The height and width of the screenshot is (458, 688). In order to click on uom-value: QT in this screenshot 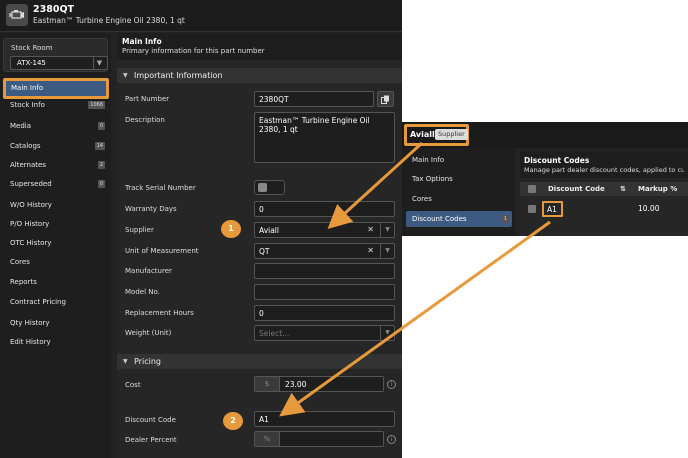, I will do `click(264, 251)`.